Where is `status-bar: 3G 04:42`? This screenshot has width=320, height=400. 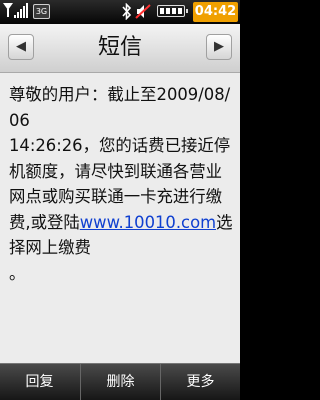 status-bar: 3G 04:42 is located at coordinates (120, 12).